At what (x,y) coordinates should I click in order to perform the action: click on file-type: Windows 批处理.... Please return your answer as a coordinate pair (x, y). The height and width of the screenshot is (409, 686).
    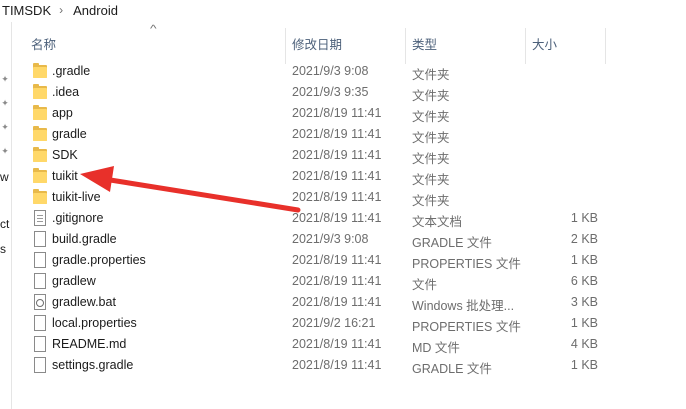
    Looking at the image, I should click on (463, 306).